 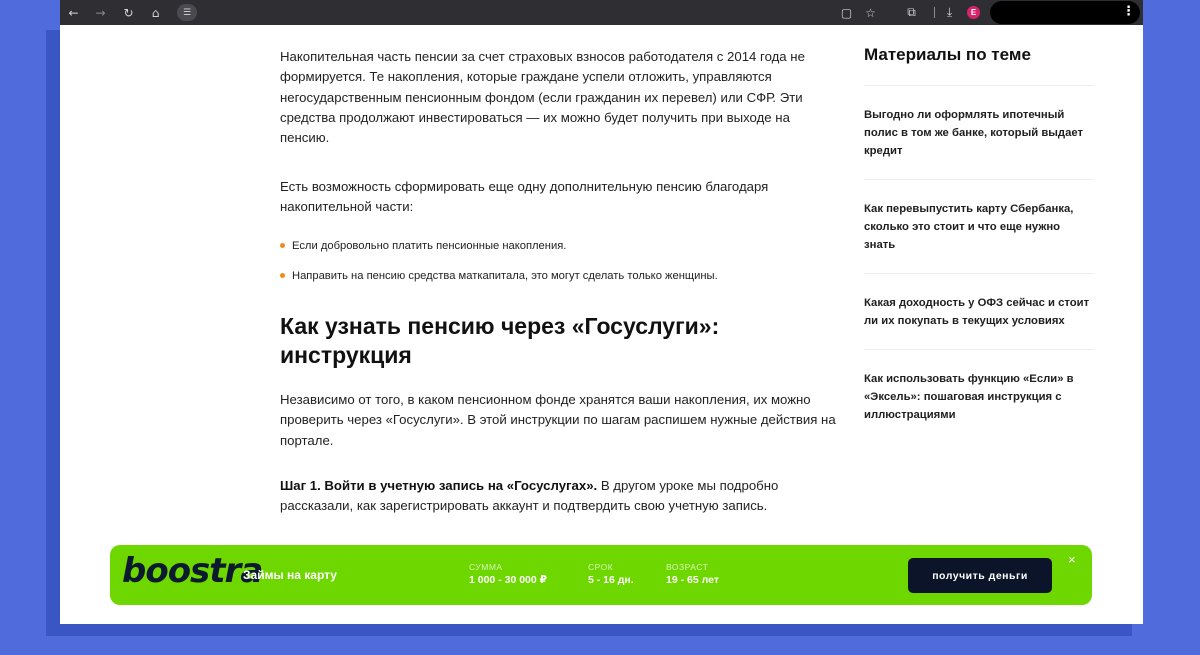 I want to click on back-icon: ←, so click(x=73, y=12).